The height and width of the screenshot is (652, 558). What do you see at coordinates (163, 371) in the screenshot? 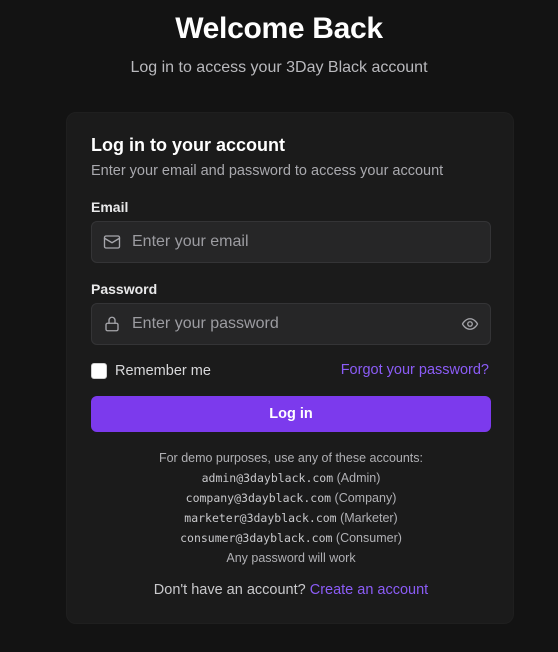
I see `remember-me-label: Remember me` at bounding box center [163, 371].